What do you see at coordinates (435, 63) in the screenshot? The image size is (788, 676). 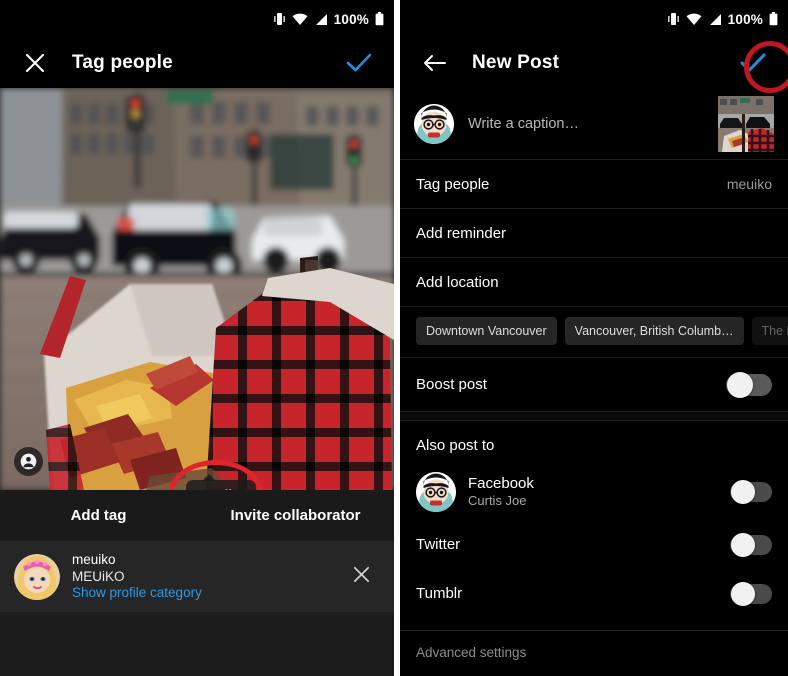 I see `back-arrow-icon` at bounding box center [435, 63].